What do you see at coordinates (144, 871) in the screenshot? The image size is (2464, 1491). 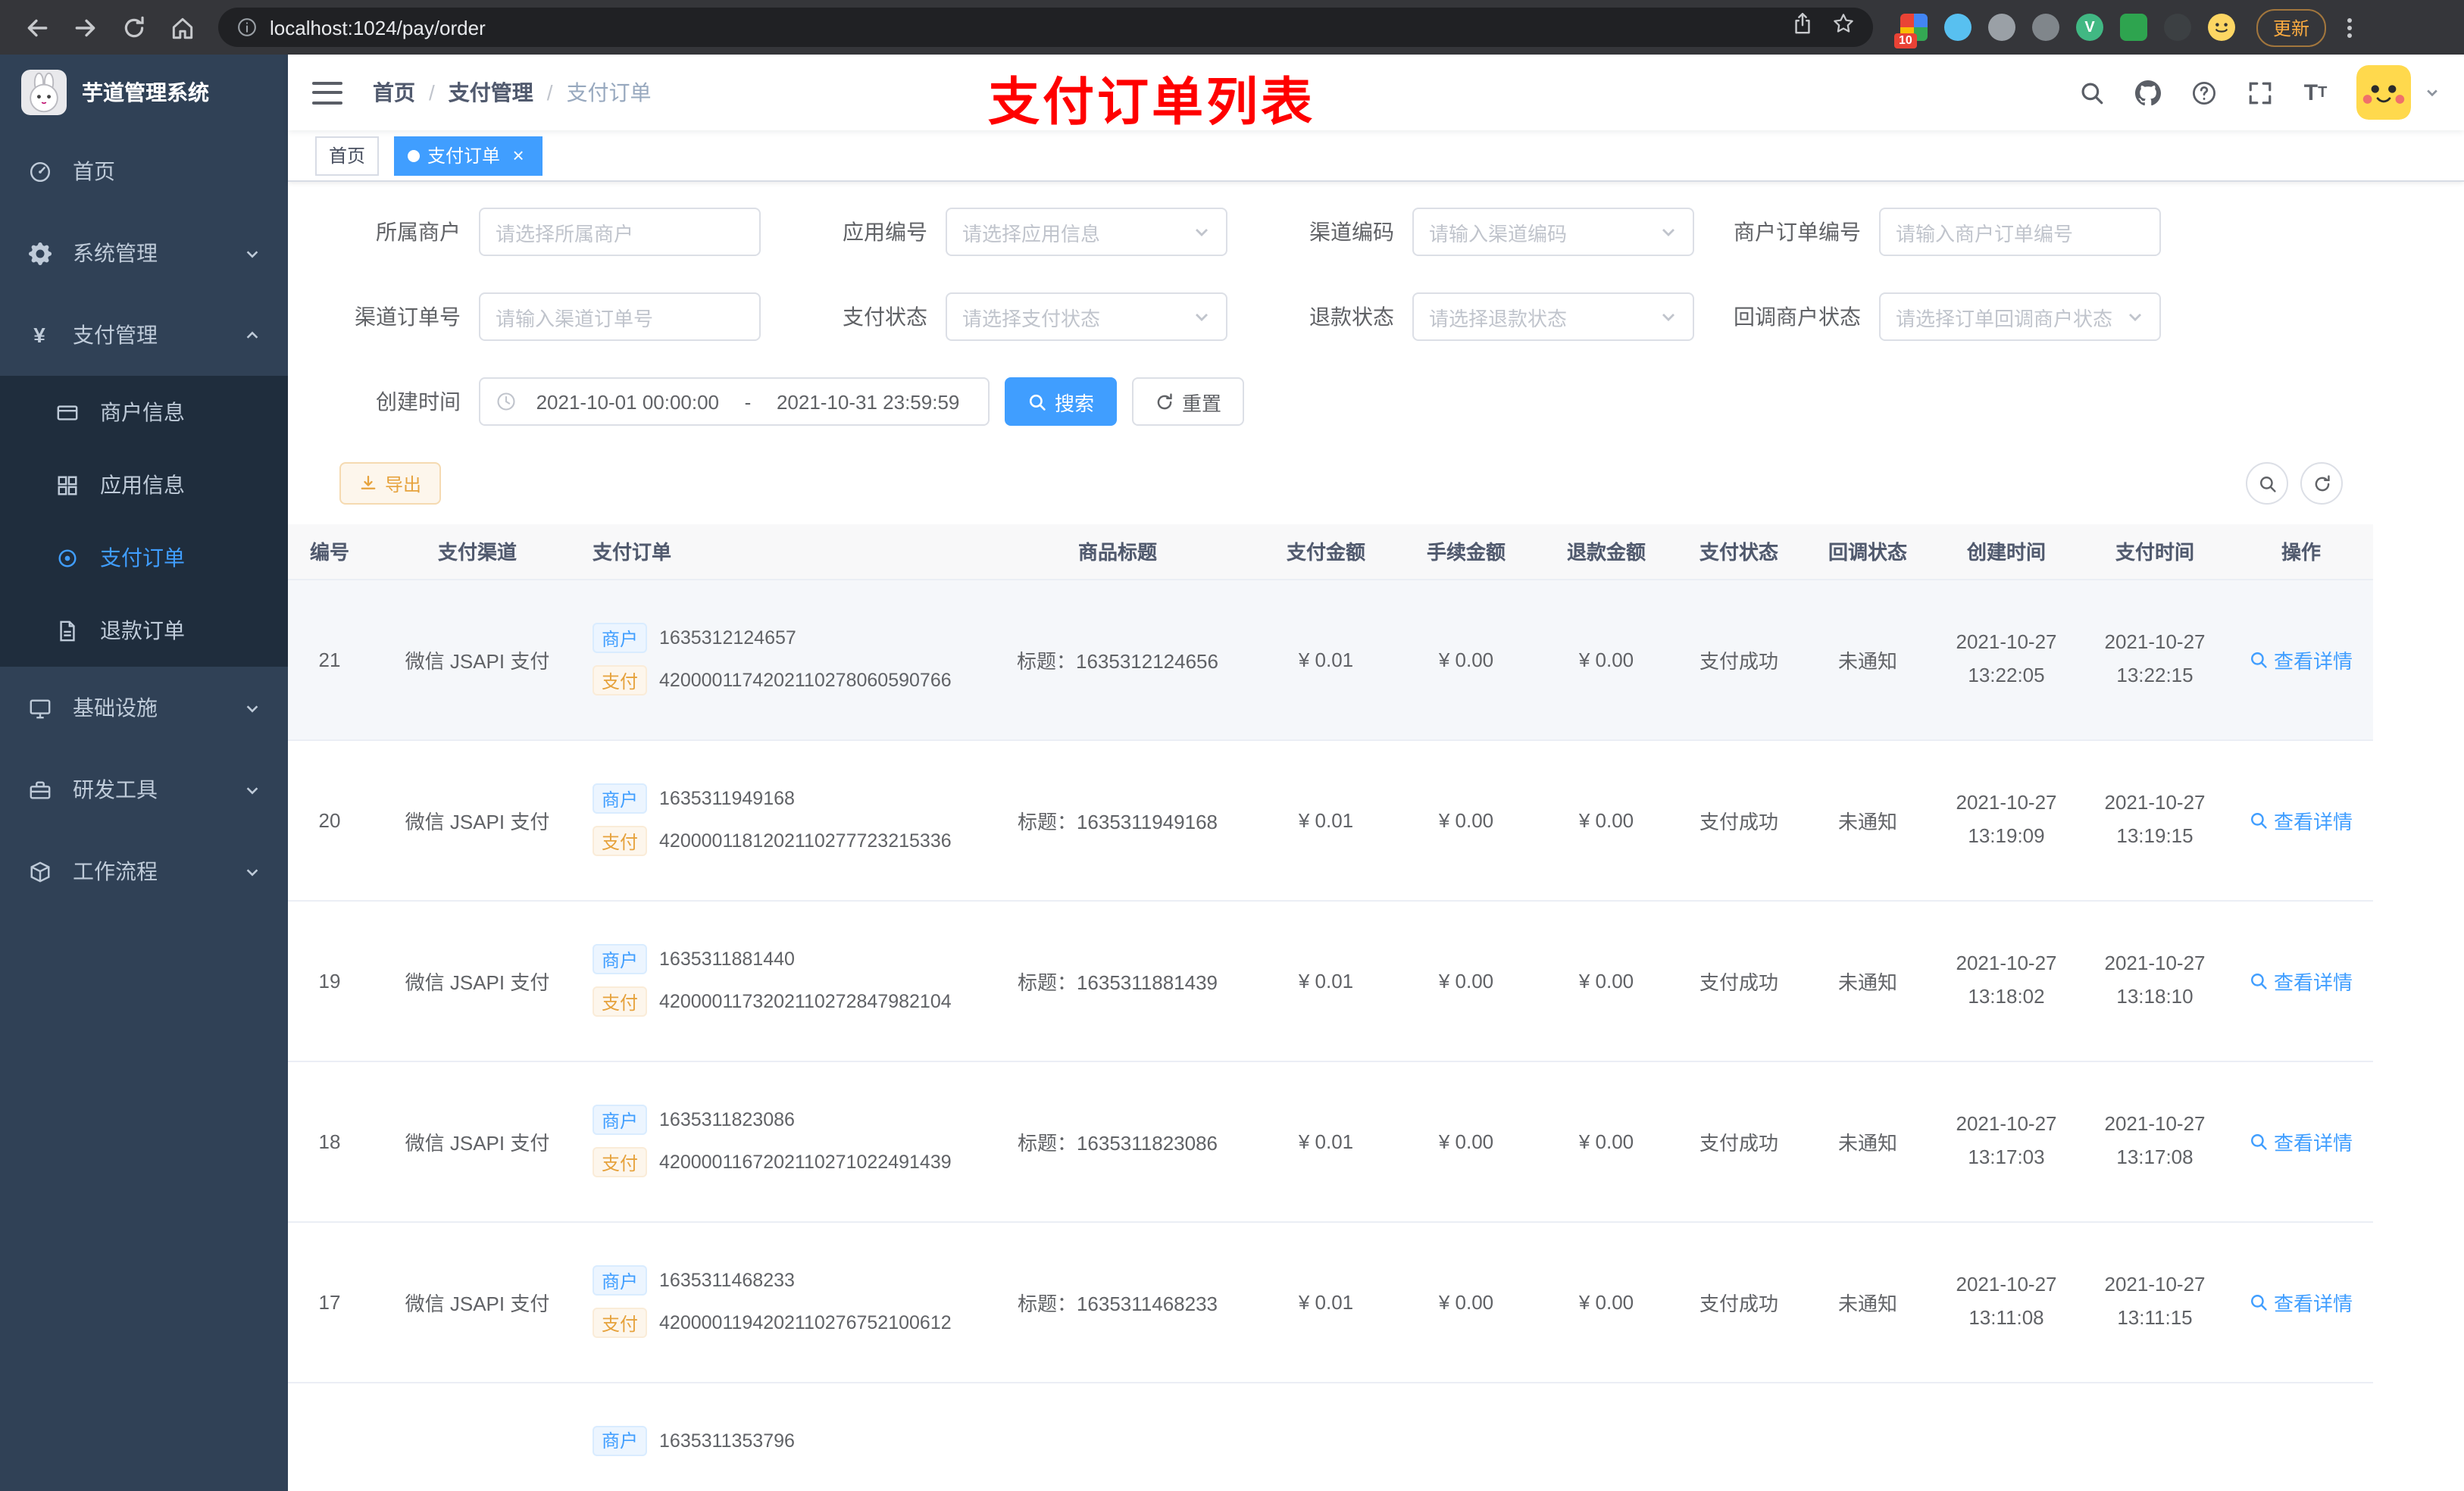 I see `sidebar-item-workflow: 工作流程` at bounding box center [144, 871].